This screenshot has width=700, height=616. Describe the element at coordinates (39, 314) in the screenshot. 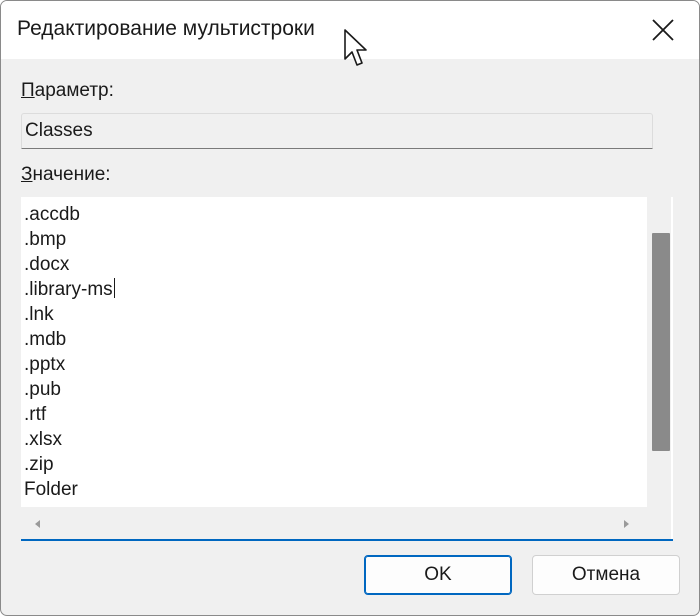

I see `value-line: .lnk` at that location.